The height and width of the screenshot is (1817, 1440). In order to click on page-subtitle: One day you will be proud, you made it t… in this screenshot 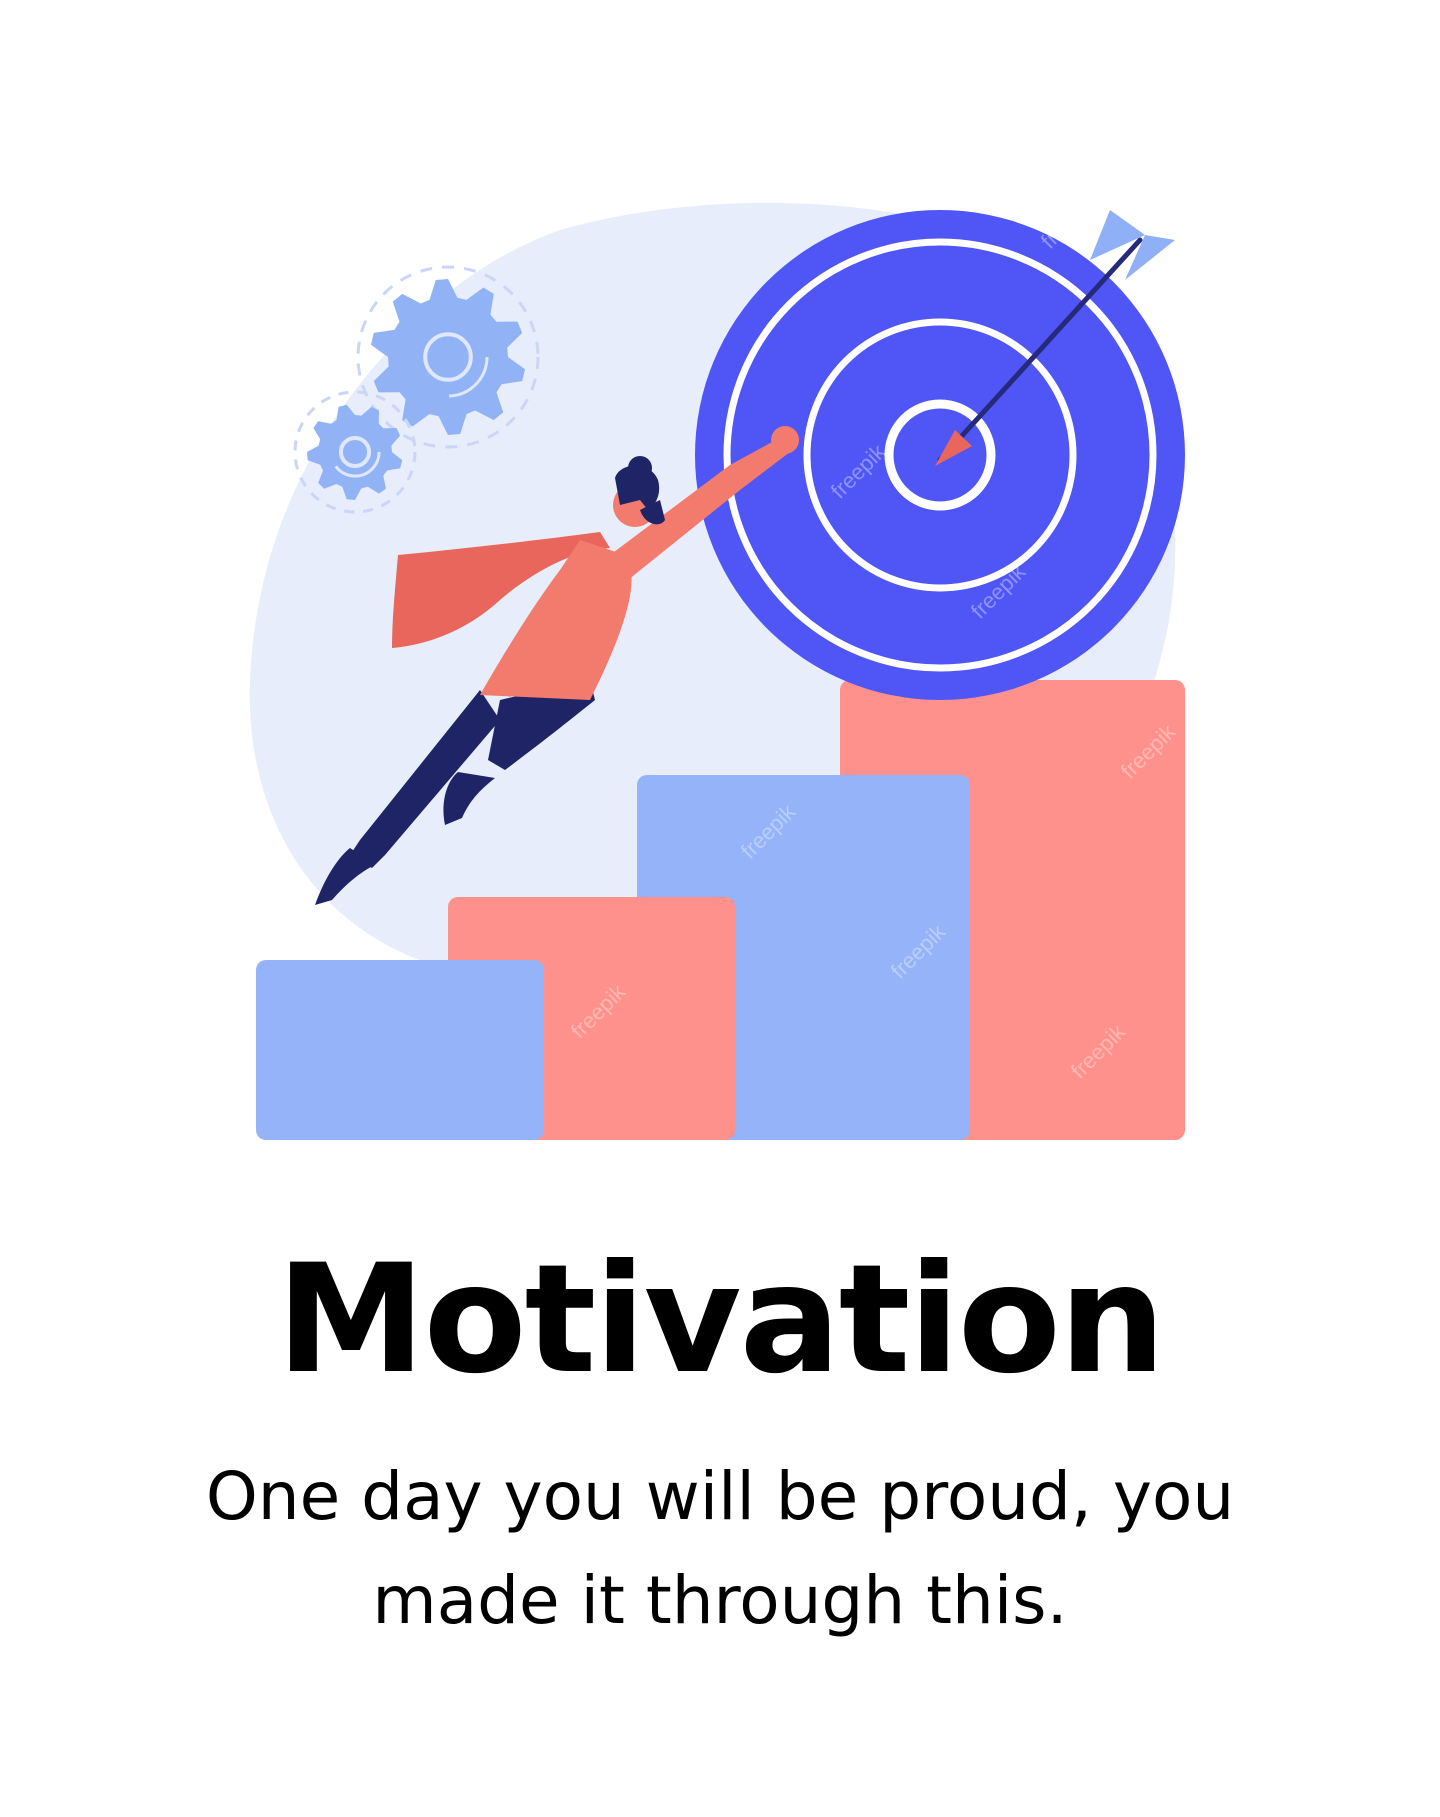, I will do `click(720, 1549)`.